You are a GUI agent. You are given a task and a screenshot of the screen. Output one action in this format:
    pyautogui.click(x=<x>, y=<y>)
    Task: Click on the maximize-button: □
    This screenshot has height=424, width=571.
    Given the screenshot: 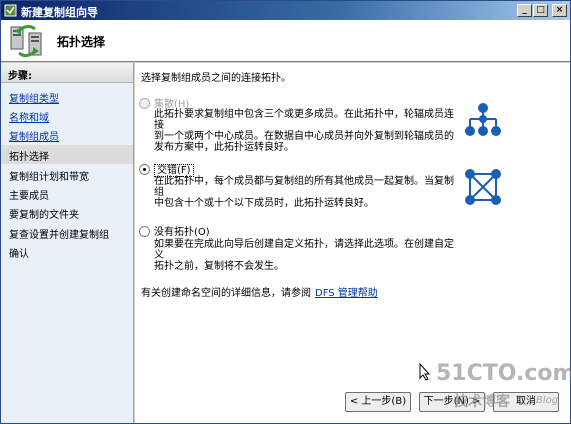 What is the action you would take?
    pyautogui.click(x=540, y=10)
    